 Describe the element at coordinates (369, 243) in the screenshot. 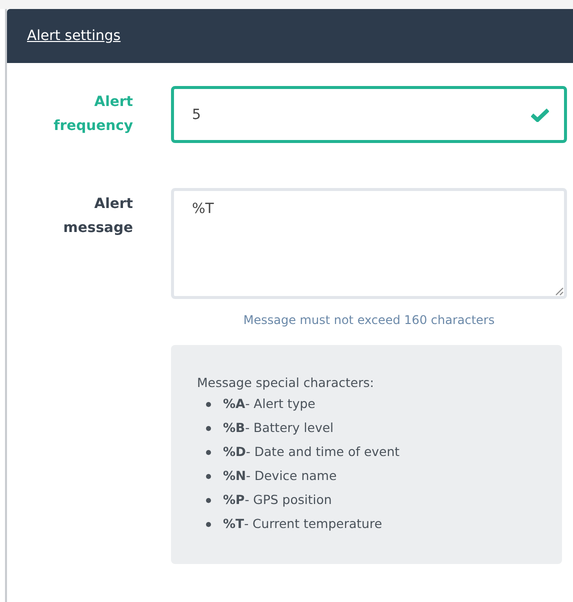

I see `message-field: %T` at that location.